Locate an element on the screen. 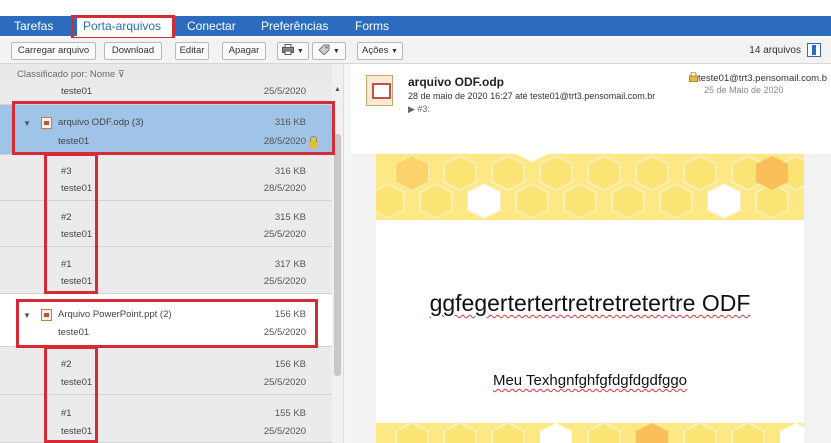 This screenshot has height=443, width=831. list-scrollbar: ▲ is located at coordinates (337, 253).